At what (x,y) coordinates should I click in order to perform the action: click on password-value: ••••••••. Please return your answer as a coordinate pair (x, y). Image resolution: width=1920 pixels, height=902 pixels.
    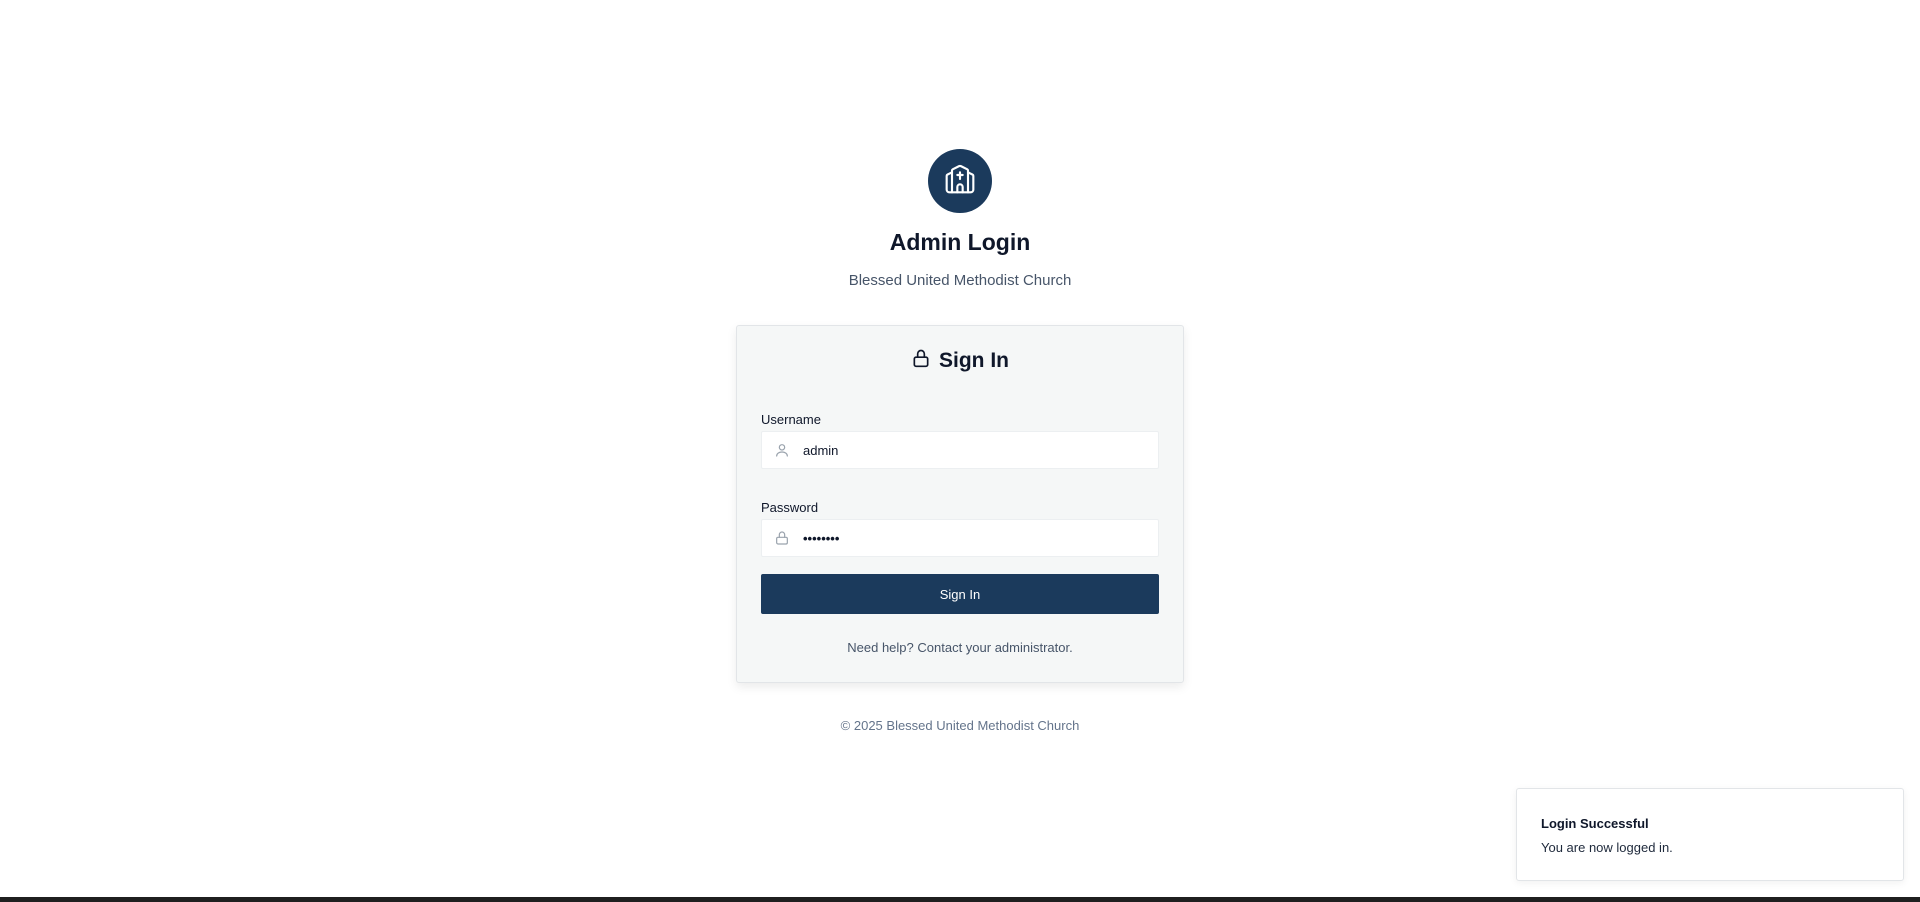
    Looking at the image, I should click on (821, 538).